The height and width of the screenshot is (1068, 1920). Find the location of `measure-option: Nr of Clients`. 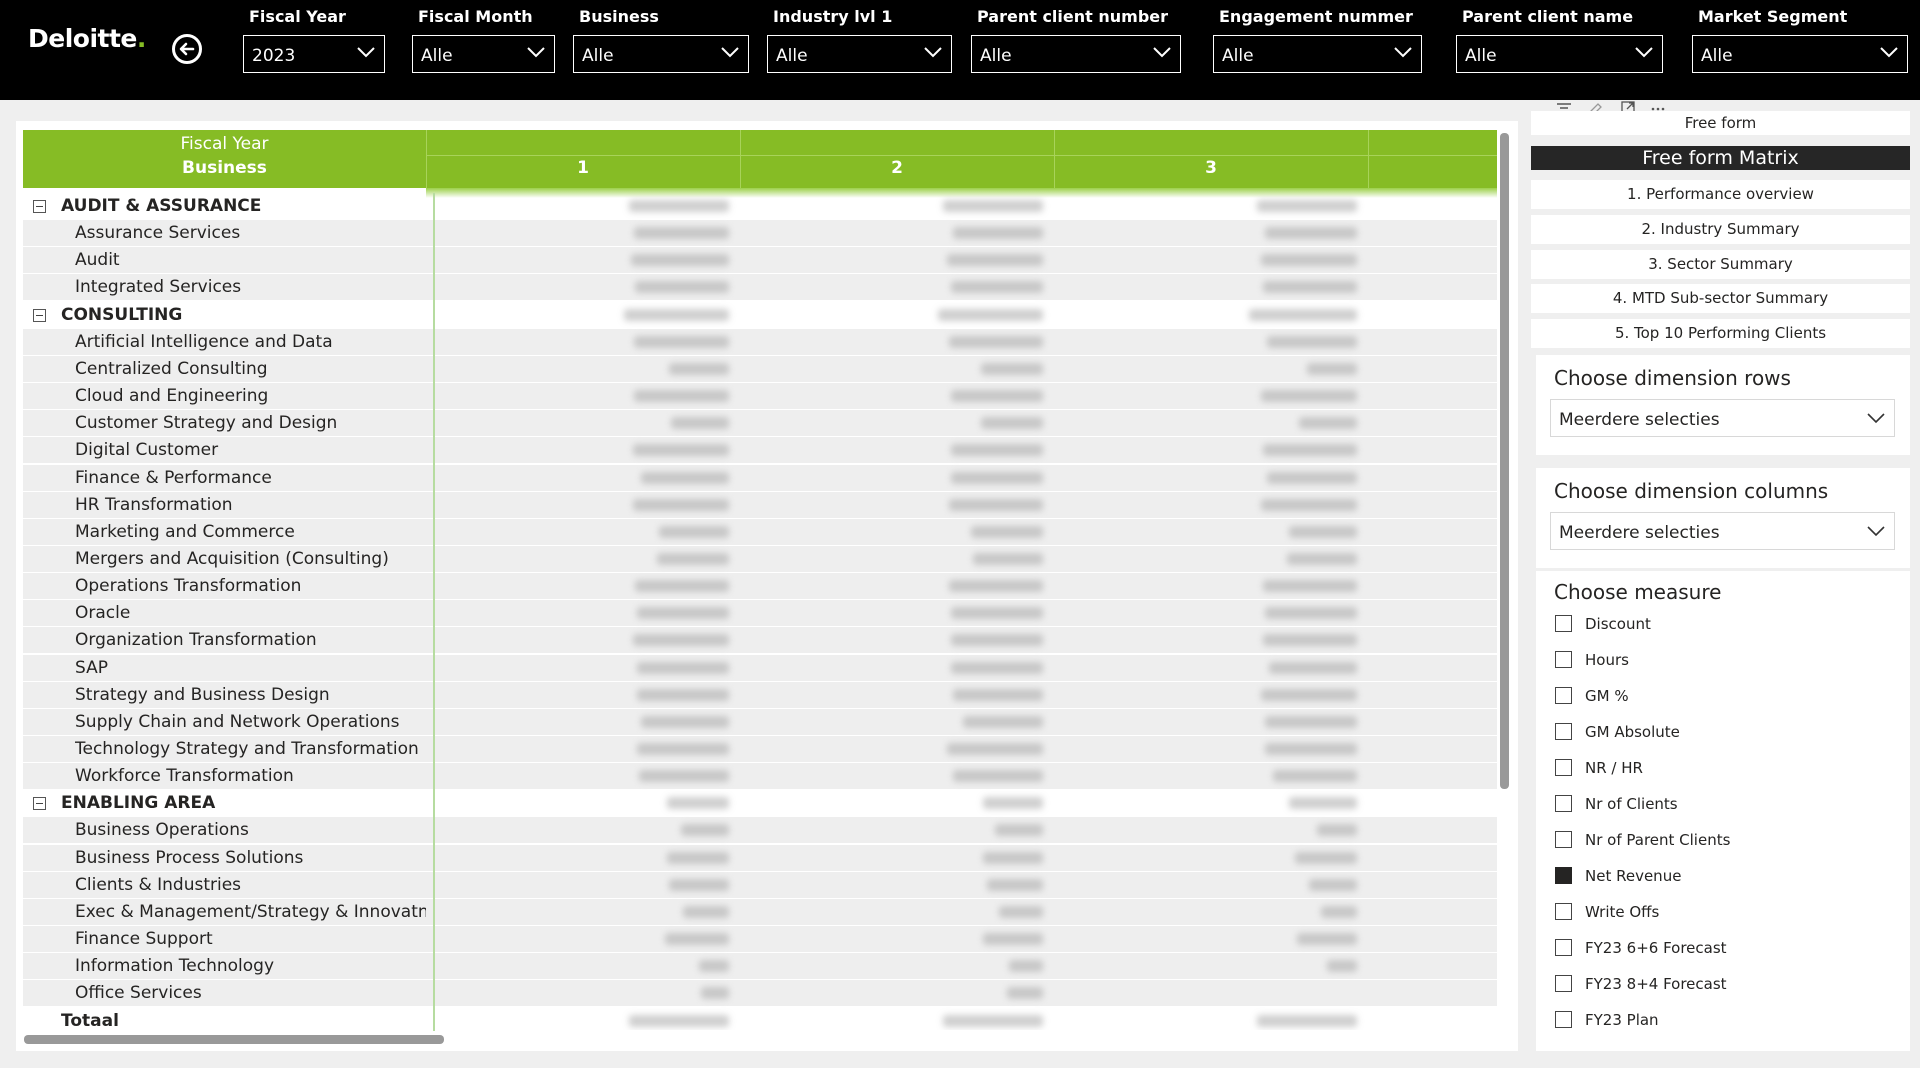

measure-option: Nr of Clients is located at coordinates (1705, 804).